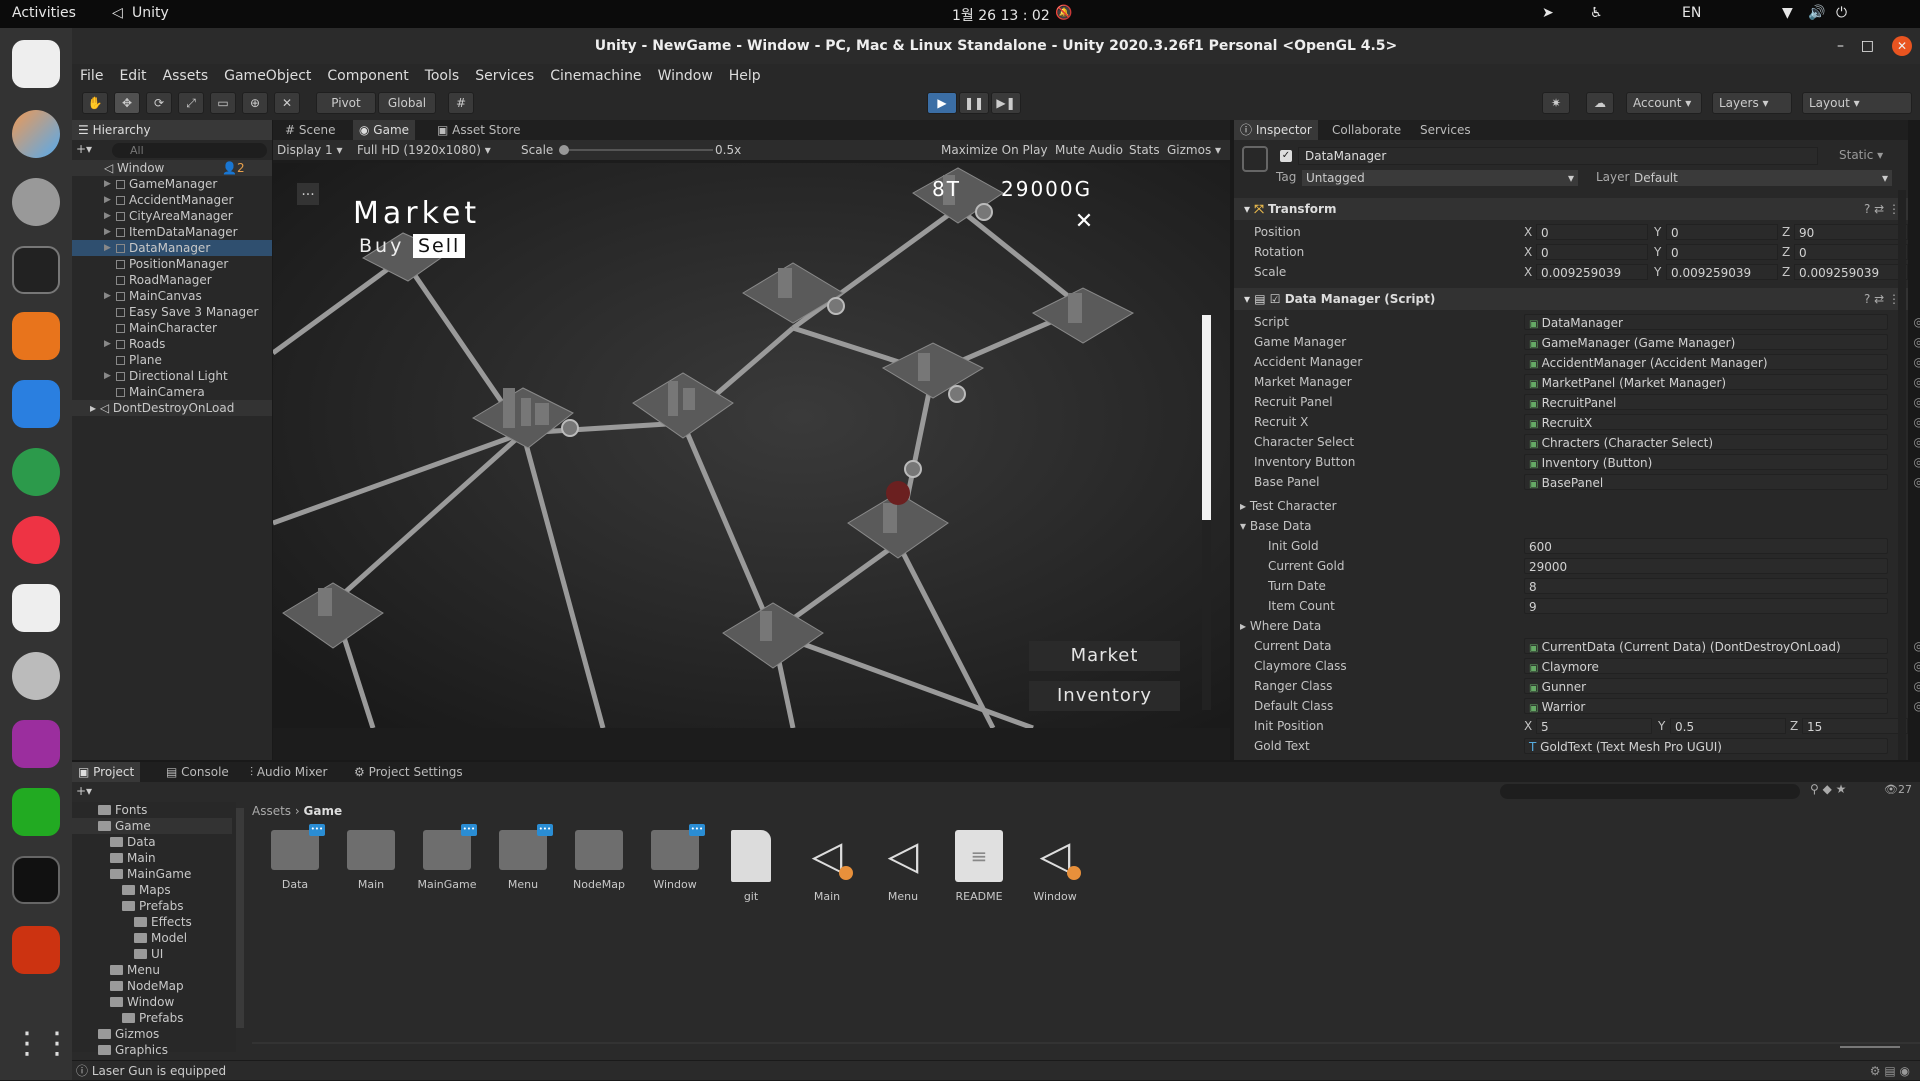 The height and width of the screenshot is (1081, 1920). Describe the element at coordinates (91, 150) in the screenshot. I see `add-object-button: +▾` at that location.